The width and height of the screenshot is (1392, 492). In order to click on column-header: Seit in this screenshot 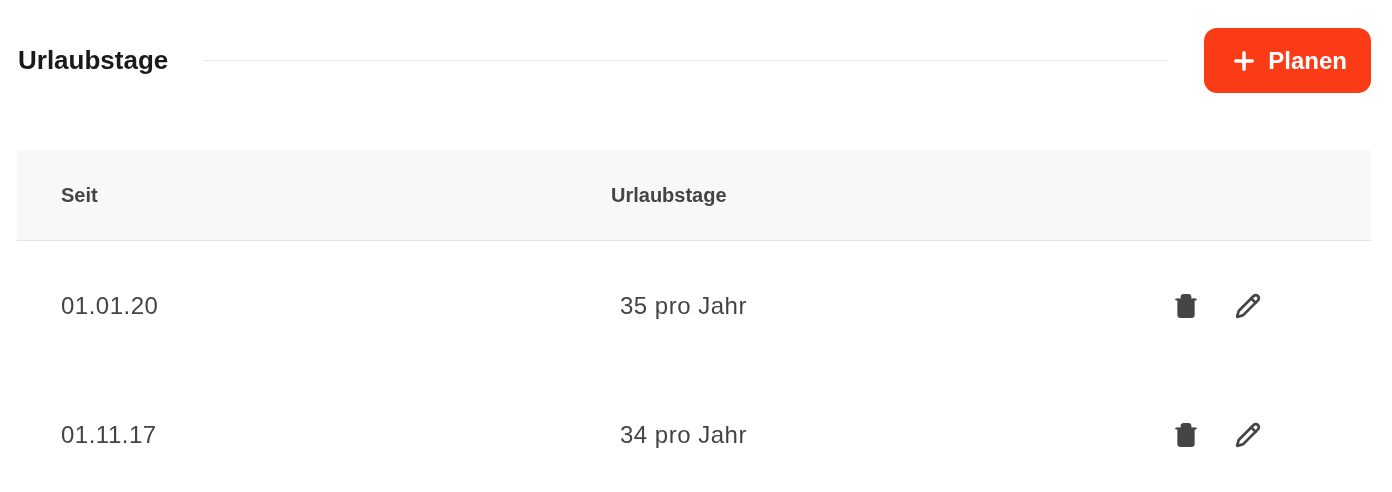, I will do `click(79, 195)`.